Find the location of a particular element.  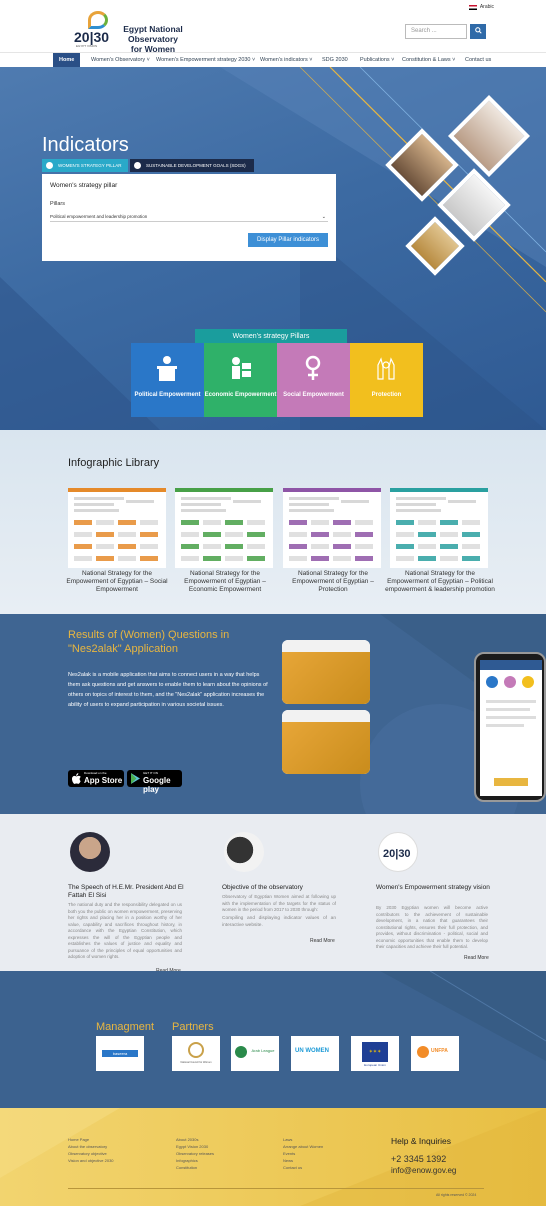

tab-sdg-label: SUSTAINABLE DEVELOPMENT GOALS (SDGS) is located at coordinates (196, 165).